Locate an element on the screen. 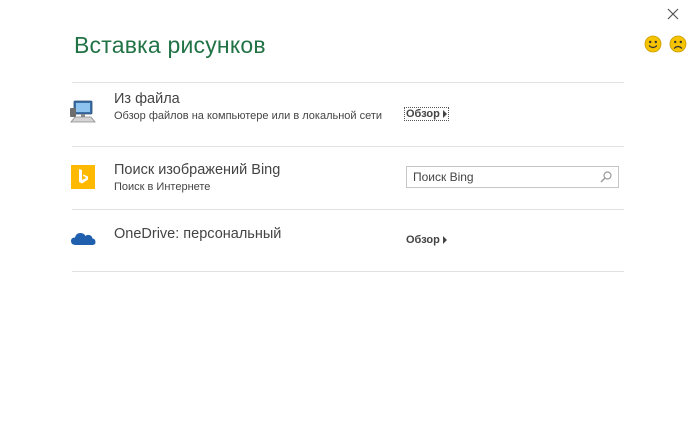 This screenshot has width=696, height=442. bing-search-input is located at coordinates (503, 177).